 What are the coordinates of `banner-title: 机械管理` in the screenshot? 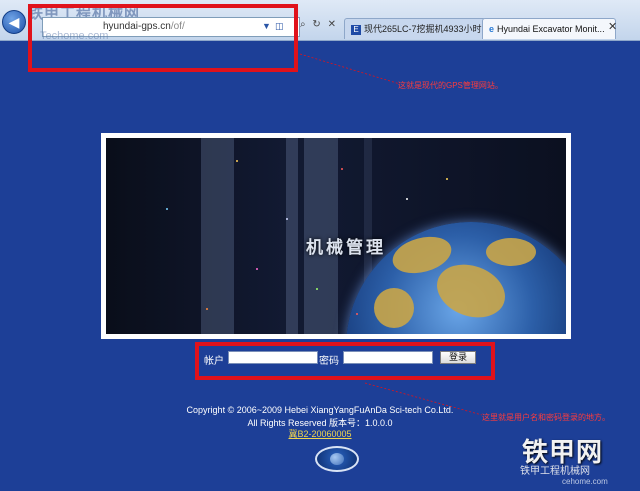 It's located at (346, 247).